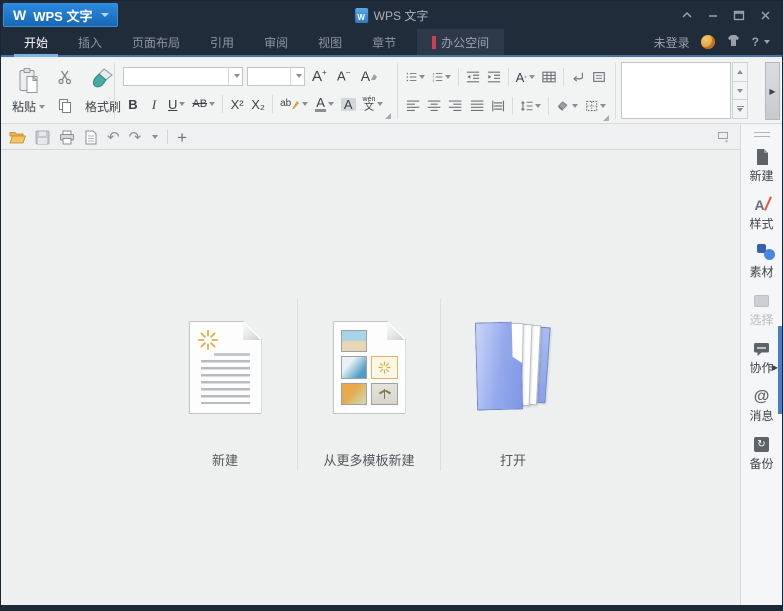  I want to click on collapsed-panel-bar, so click(780, 370).